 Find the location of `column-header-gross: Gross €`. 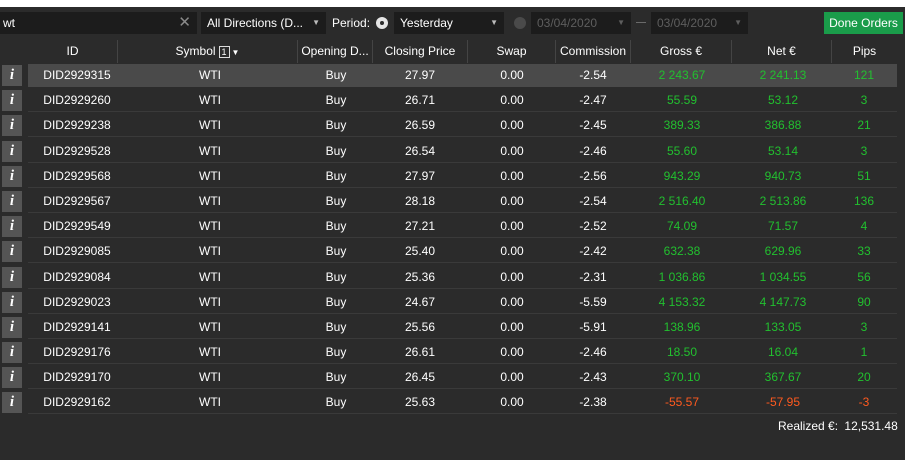

column-header-gross: Gross € is located at coordinates (681, 51).